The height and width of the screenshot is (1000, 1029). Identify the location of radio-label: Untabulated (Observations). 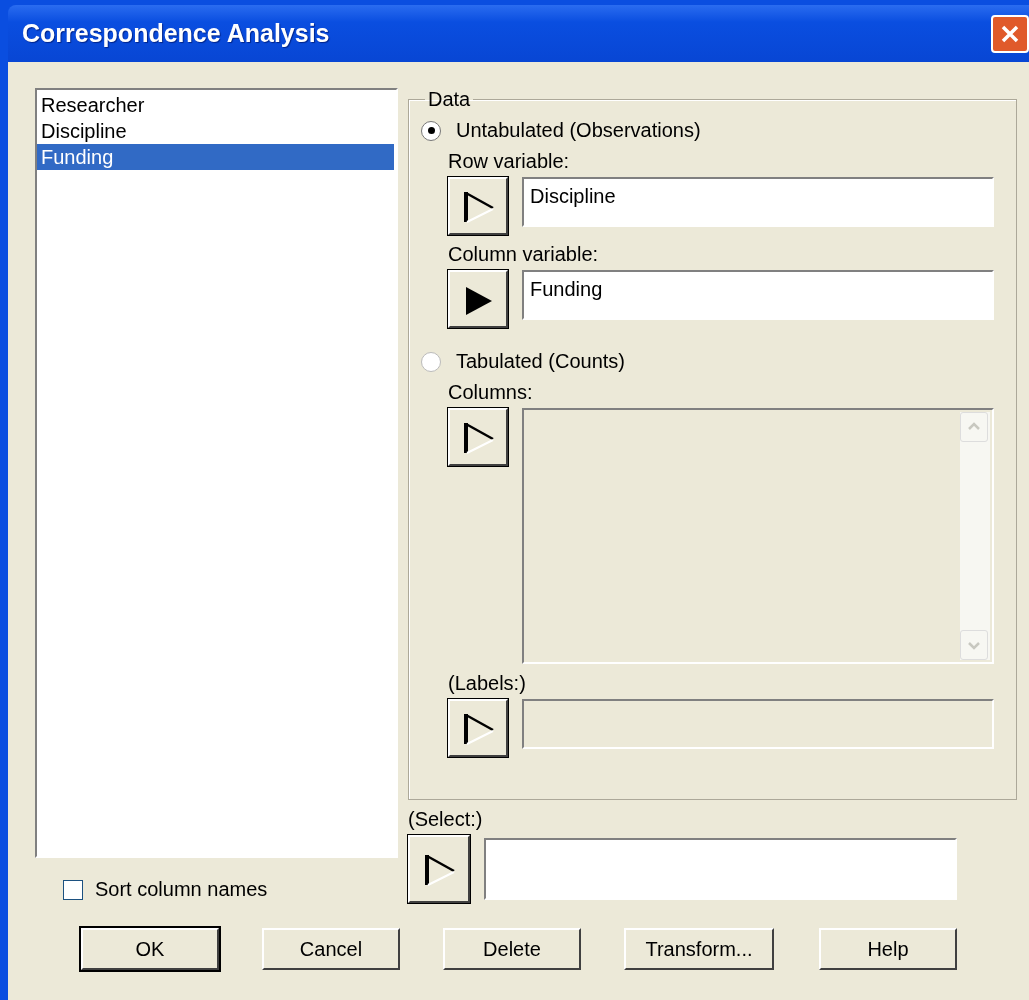
(578, 130).